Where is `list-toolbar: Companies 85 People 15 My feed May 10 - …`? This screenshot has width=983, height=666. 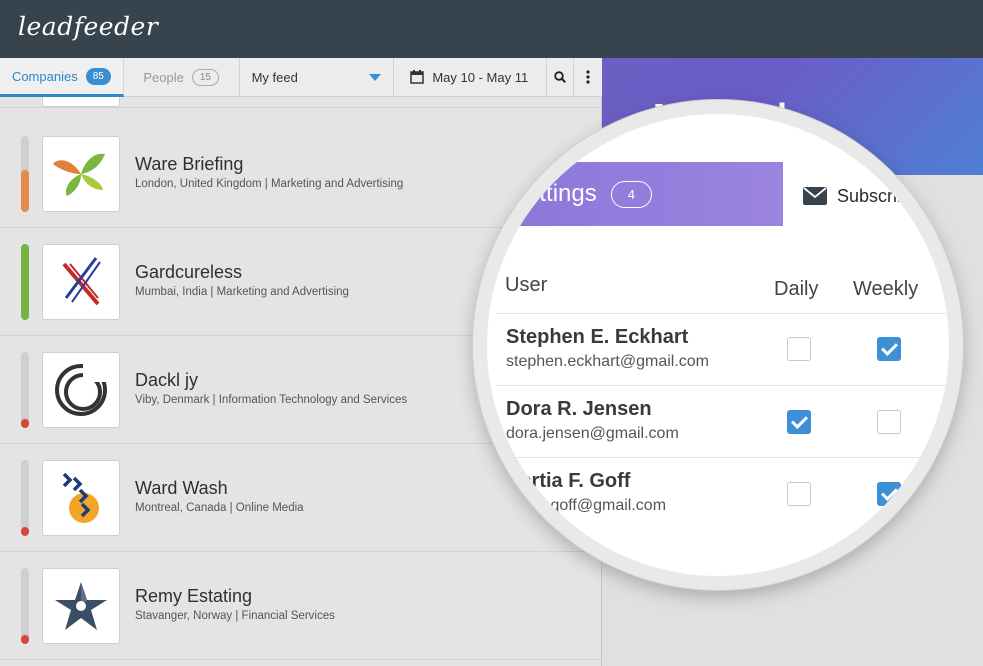 list-toolbar: Companies 85 People 15 My feed May 10 - … is located at coordinates (301, 77).